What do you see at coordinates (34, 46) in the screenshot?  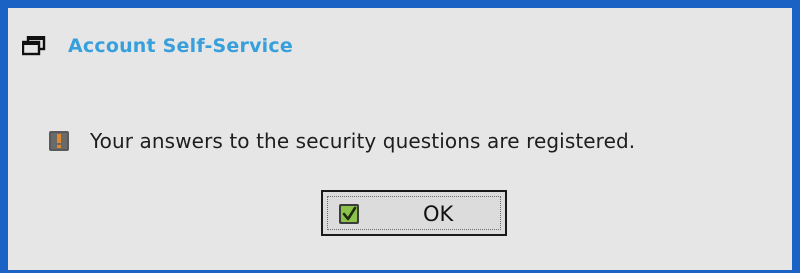 I see `window-restore-icon` at bounding box center [34, 46].